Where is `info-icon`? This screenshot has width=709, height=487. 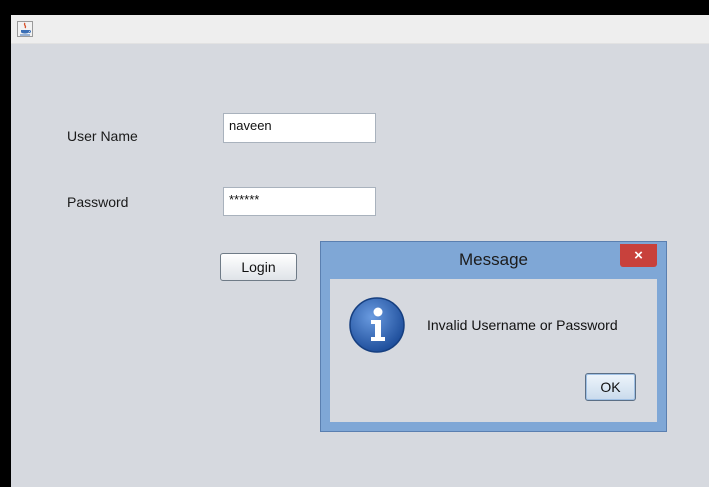
info-icon is located at coordinates (377, 325).